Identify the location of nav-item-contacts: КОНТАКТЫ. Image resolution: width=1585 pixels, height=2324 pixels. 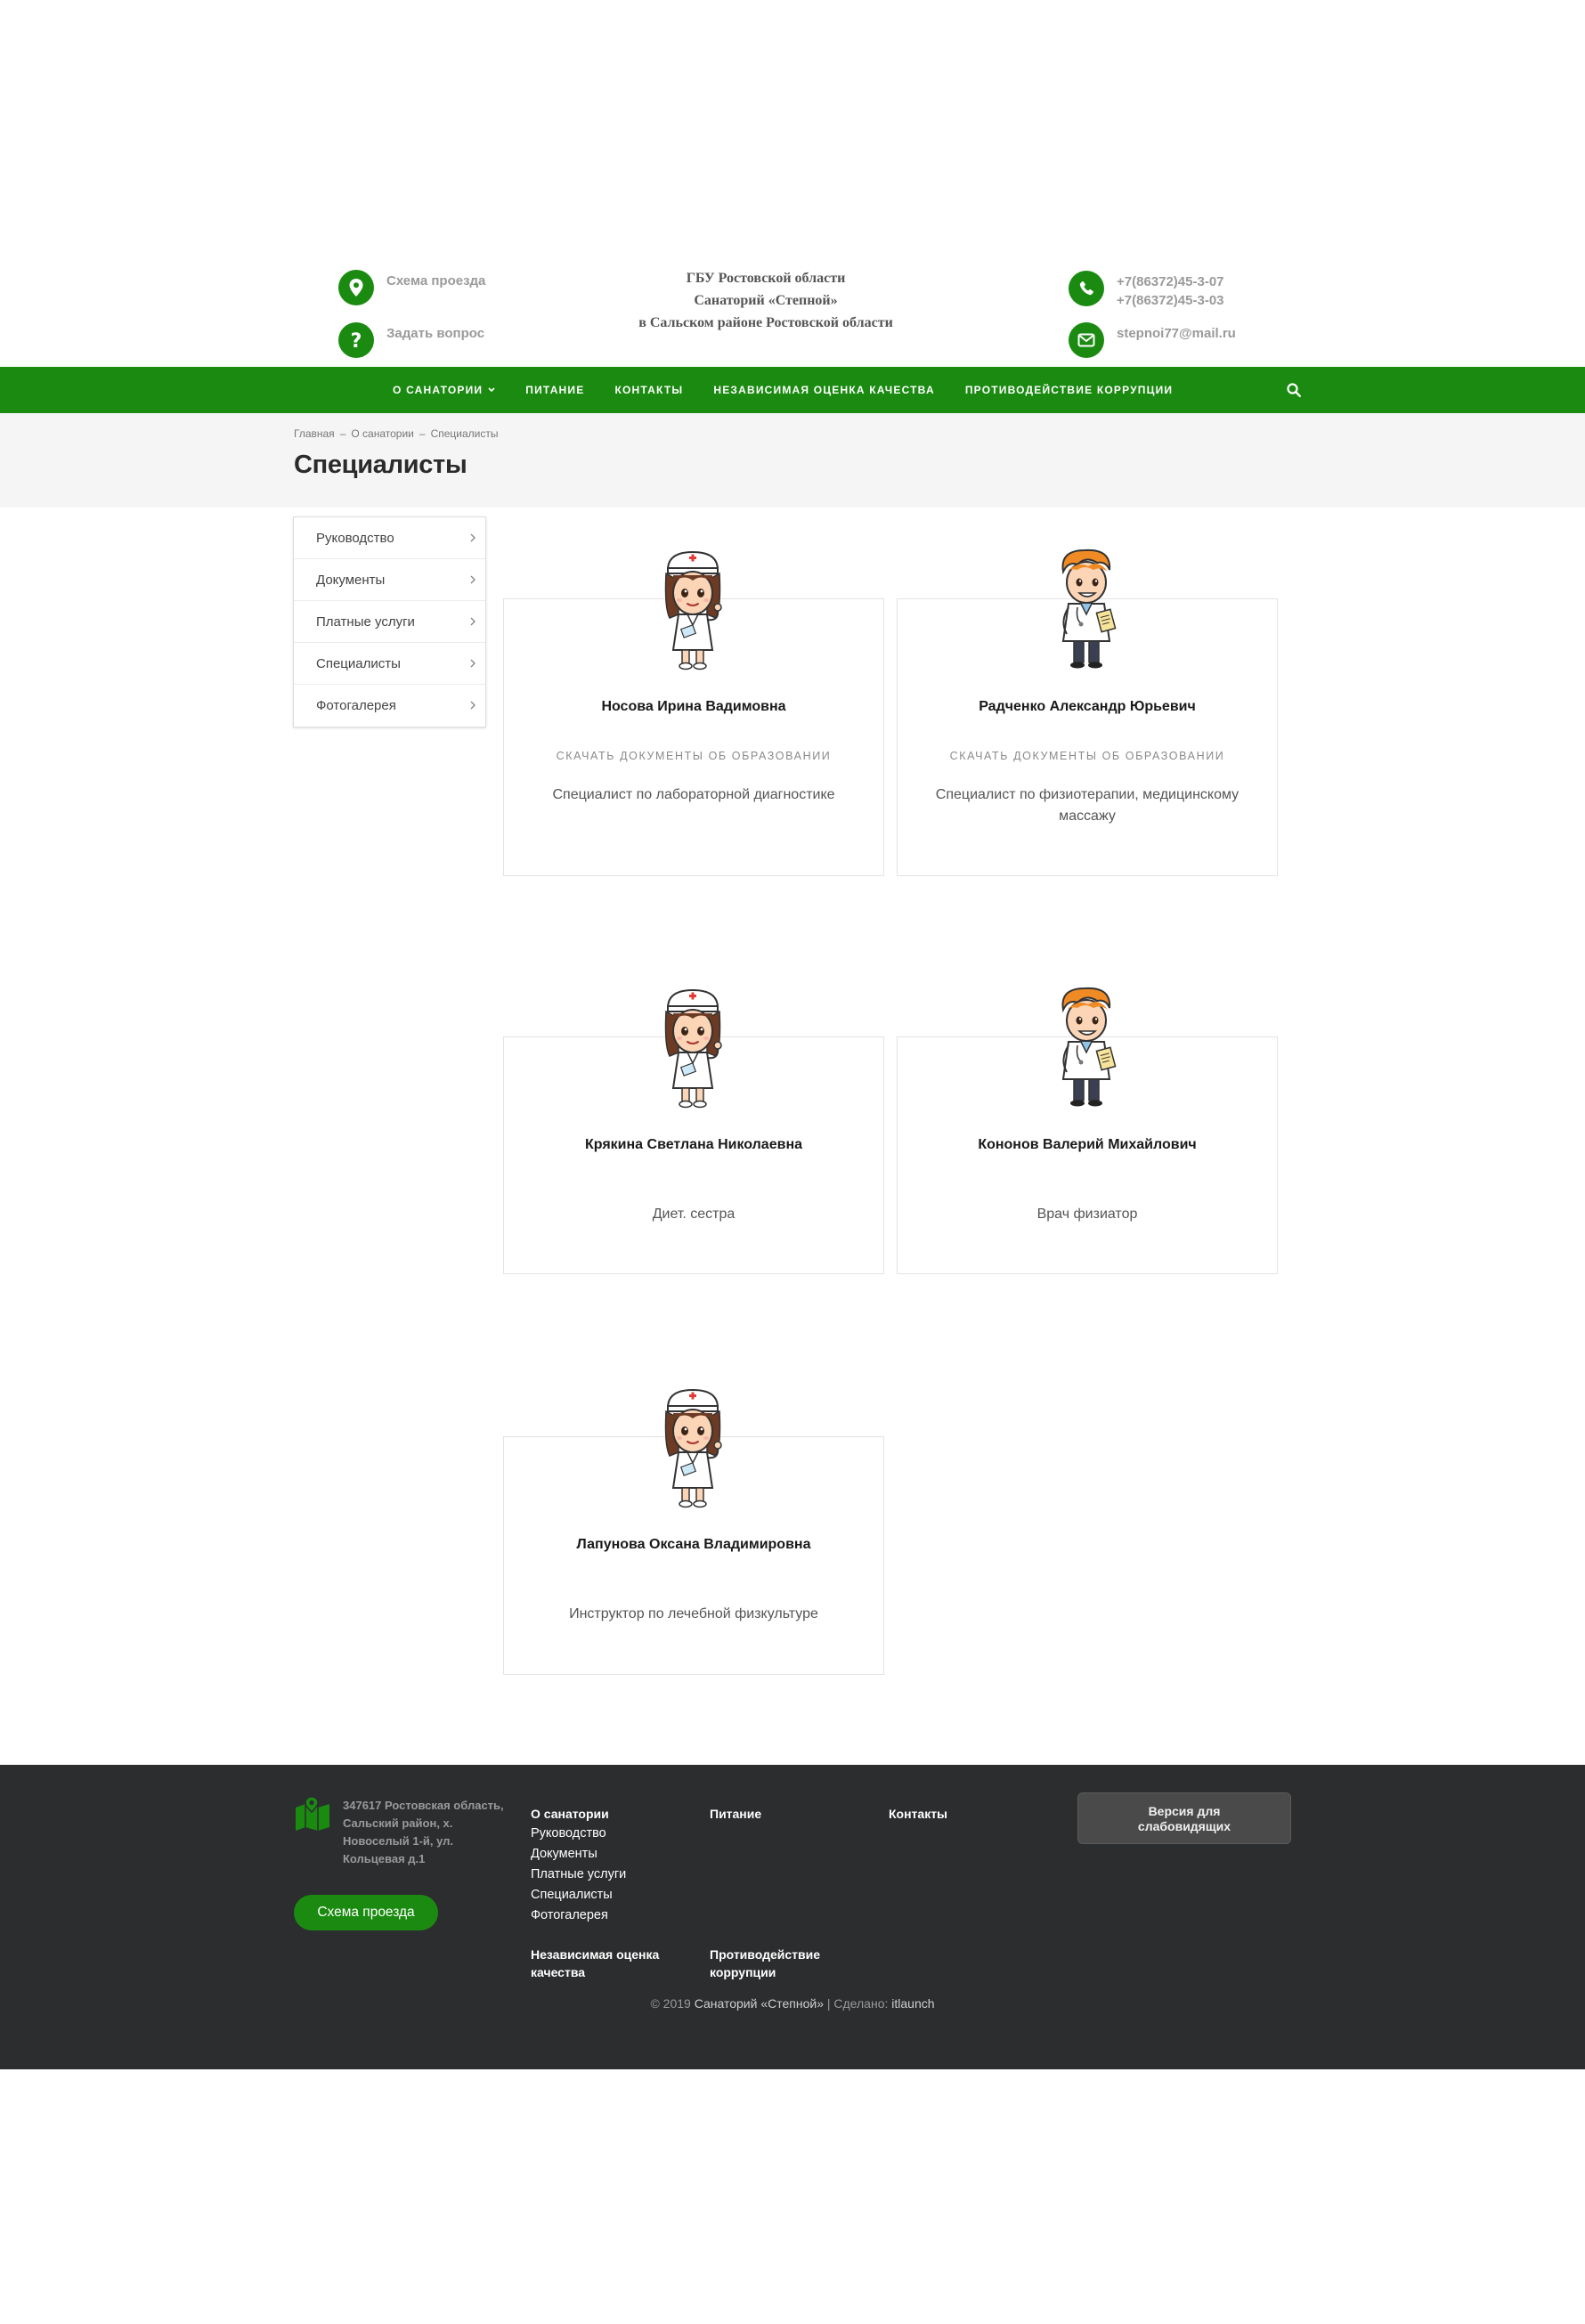
(648, 390).